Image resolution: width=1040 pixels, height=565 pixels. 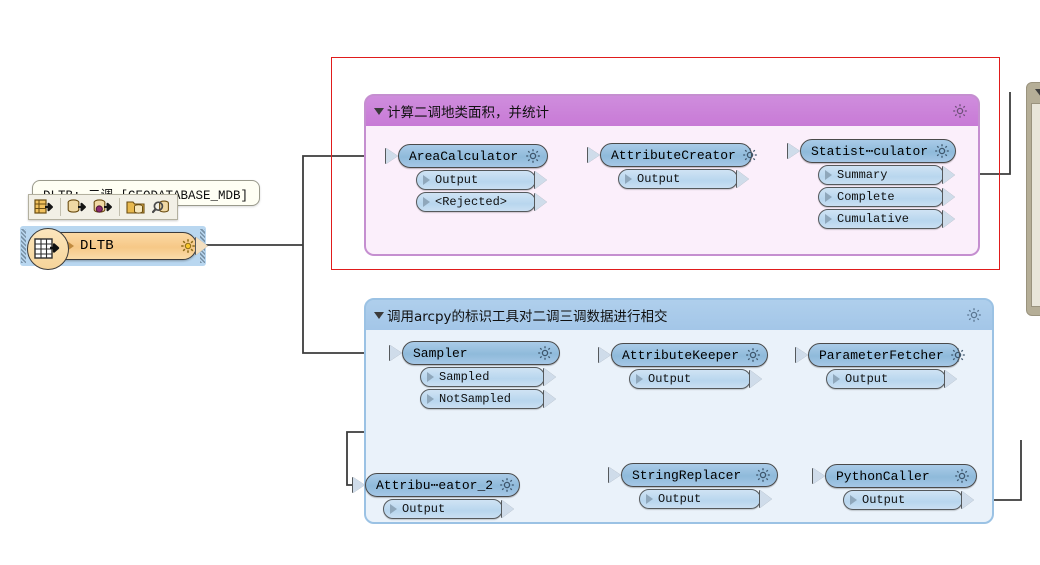 I want to click on transformer-python-caller: PythonCaller Output, so click(x=895, y=487).